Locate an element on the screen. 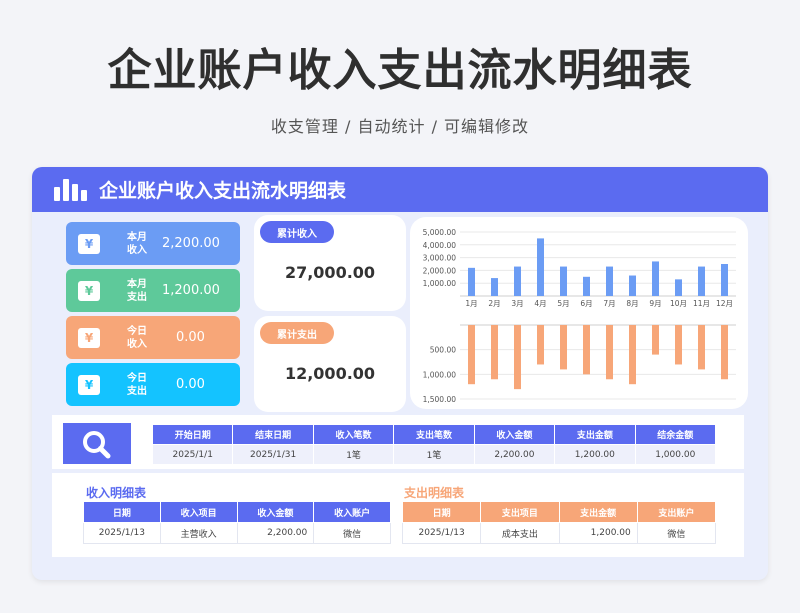 Image resolution: width=800 pixels, height=613 pixels. stat-month-income: ¥ 本月 收入 2,200.00 is located at coordinates (153, 243).